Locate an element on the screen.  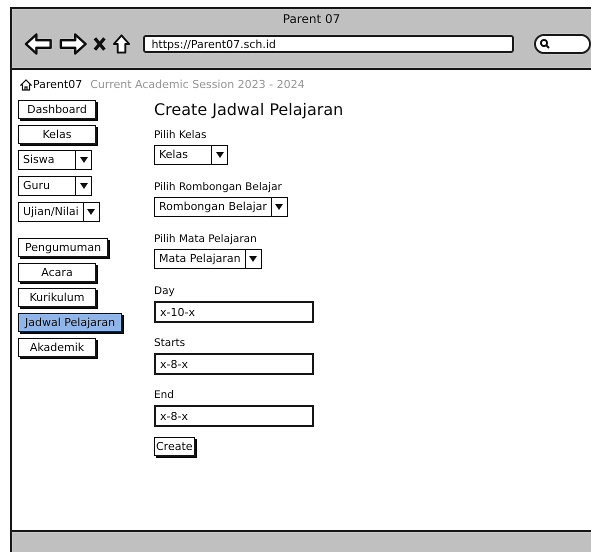
sidebar-dropdown: Guru is located at coordinates (55, 186).